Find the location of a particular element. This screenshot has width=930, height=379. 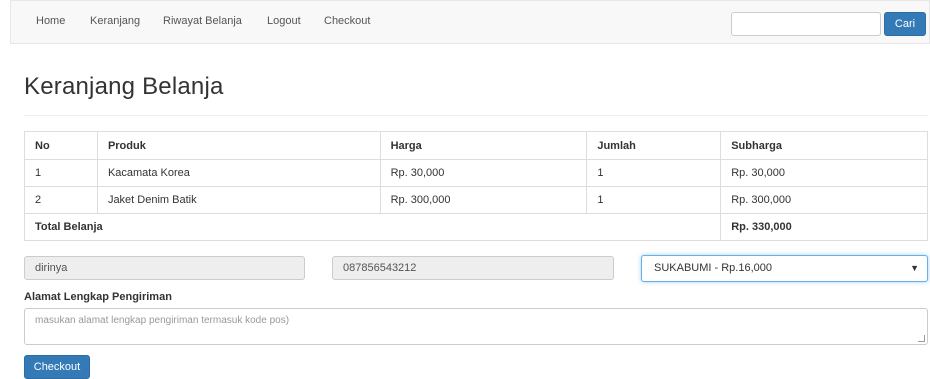

nav-keranjang-link: Keranjang is located at coordinates (115, 21).